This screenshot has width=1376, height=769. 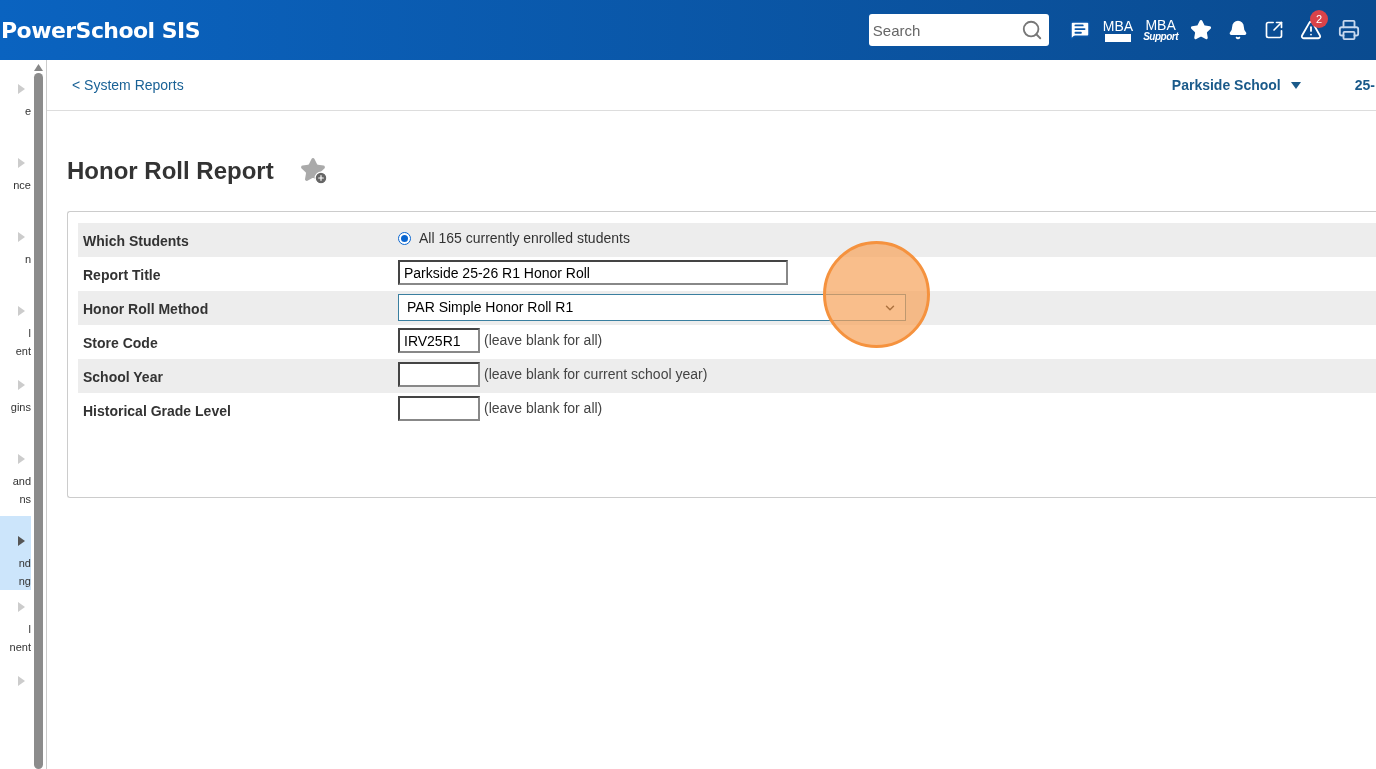 What do you see at coordinates (593, 272) in the screenshot?
I see `text-field: Parkside 25-26 R1 Honor Roll` at bounding box center [593, 272].